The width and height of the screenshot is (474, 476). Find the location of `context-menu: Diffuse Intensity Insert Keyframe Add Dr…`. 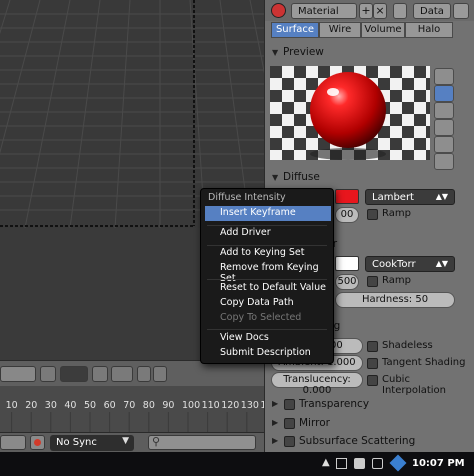

context-menu: Diffuse Intensity Insert Keyframe Add Dr… is located at coordinates (267, 276).